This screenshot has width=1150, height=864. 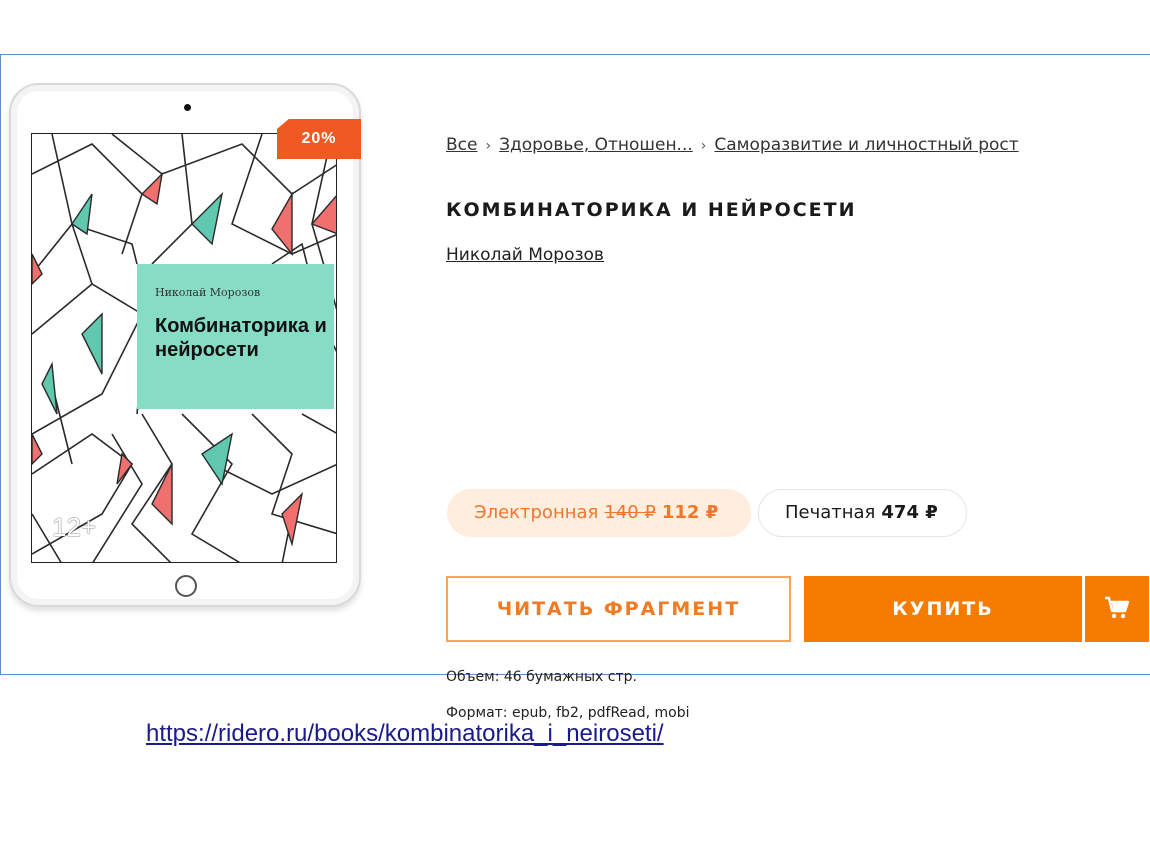 I want to click on ebook-new-price: 112 ₽, so click(x=690, y=512).